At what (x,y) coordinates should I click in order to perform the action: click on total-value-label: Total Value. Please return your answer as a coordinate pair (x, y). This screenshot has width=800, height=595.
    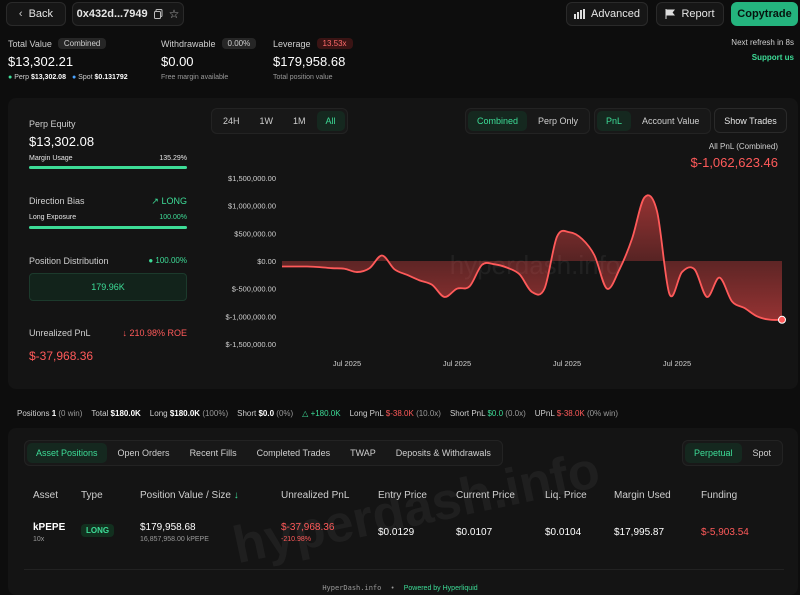
    Looking at the image, I should click on (30, 43).